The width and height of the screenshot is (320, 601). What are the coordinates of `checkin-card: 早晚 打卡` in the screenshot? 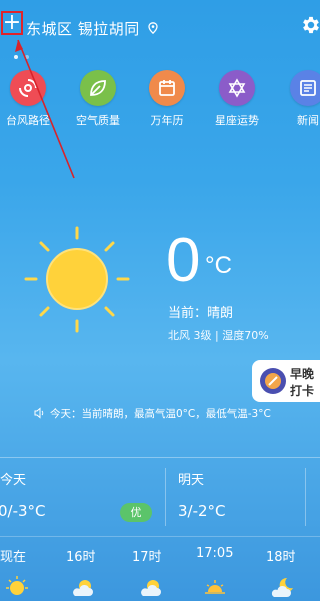 It's located at (286, 381).